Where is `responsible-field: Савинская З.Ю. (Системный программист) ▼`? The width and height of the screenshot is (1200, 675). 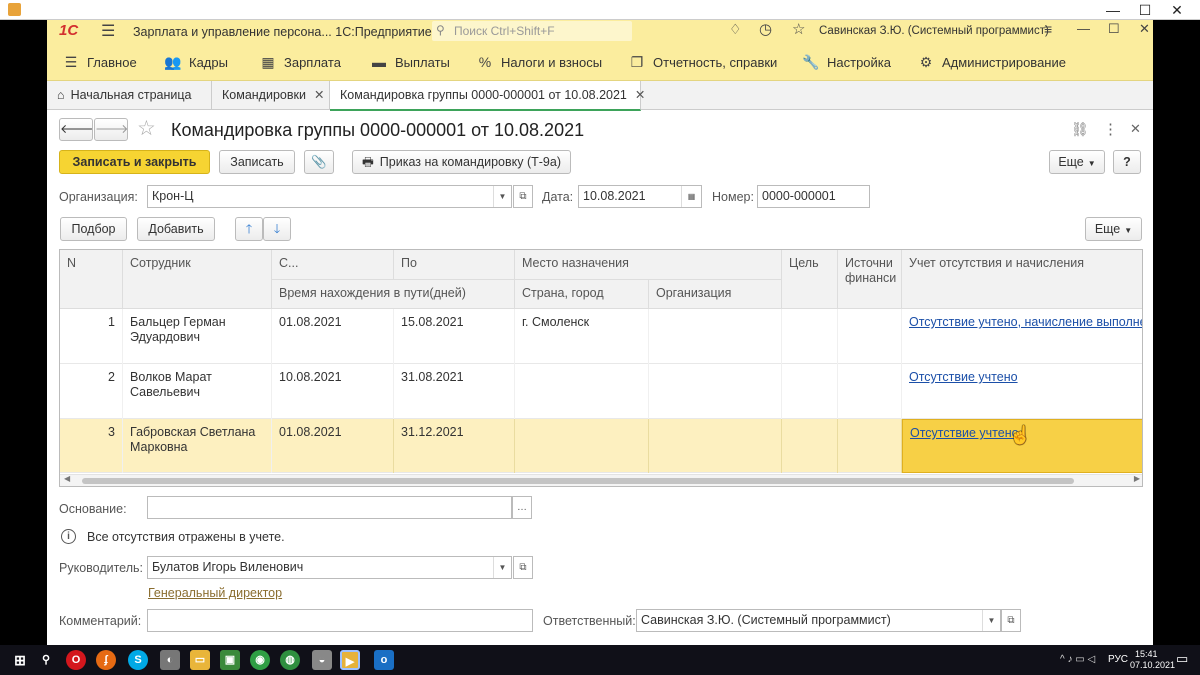
responsible-field: Савинская З.Ю. (Системный программист) ▼ is located at coordinates (818, 620).